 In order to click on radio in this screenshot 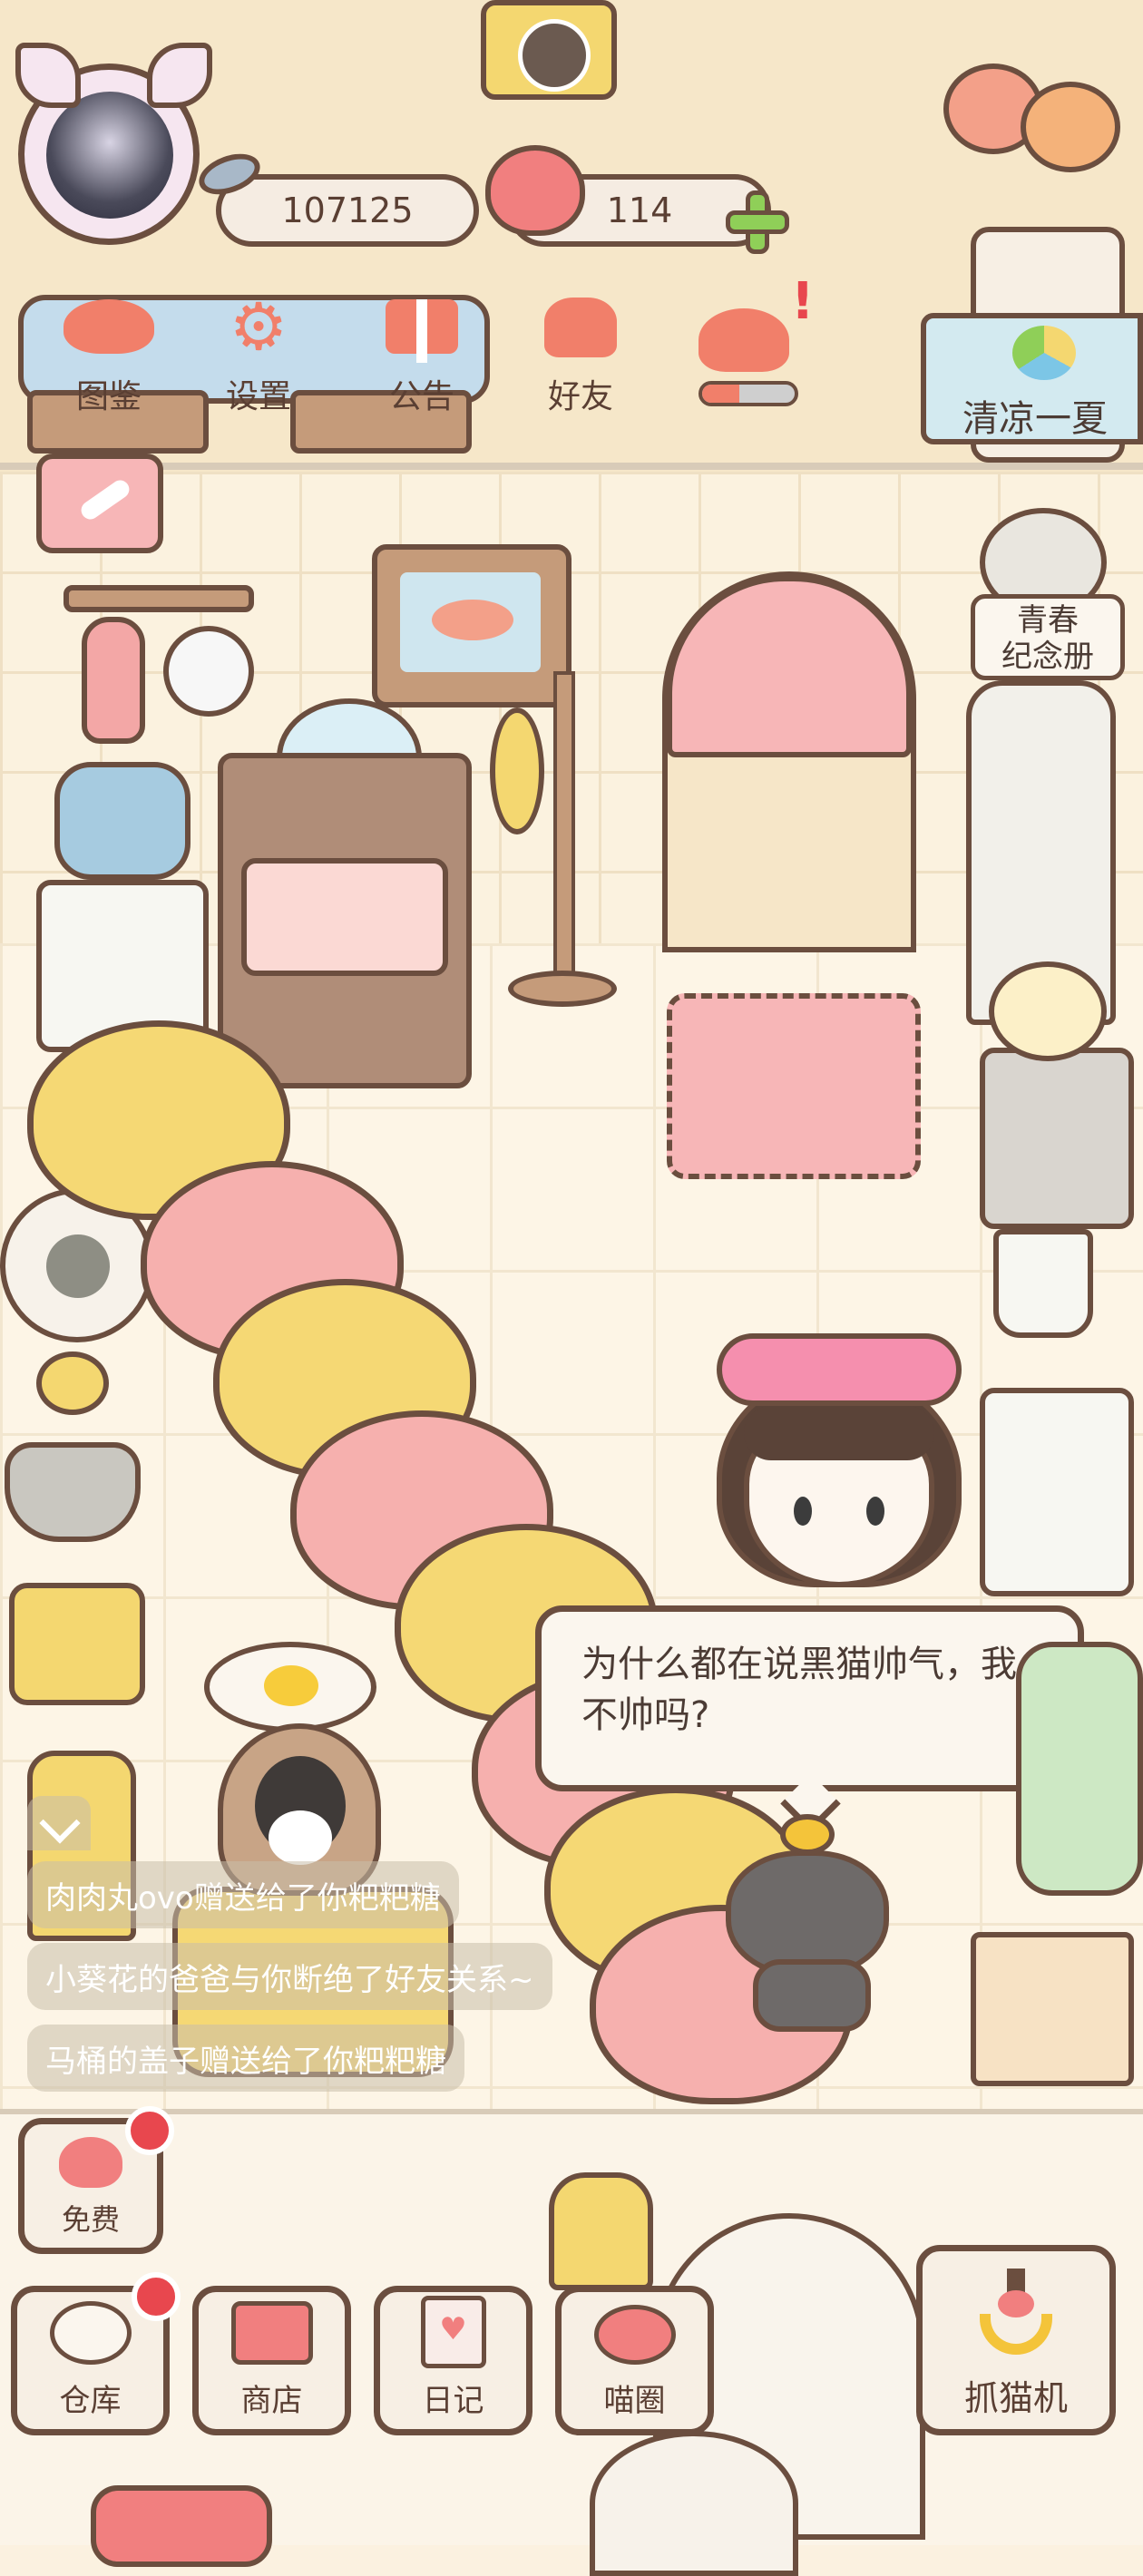, I will do `click(77, 1644)`.